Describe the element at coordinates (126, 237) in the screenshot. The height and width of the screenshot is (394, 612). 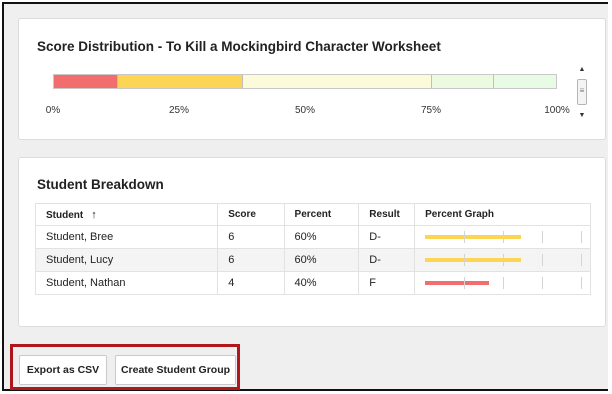
I see `cell-student: Student, Bree` at that location.